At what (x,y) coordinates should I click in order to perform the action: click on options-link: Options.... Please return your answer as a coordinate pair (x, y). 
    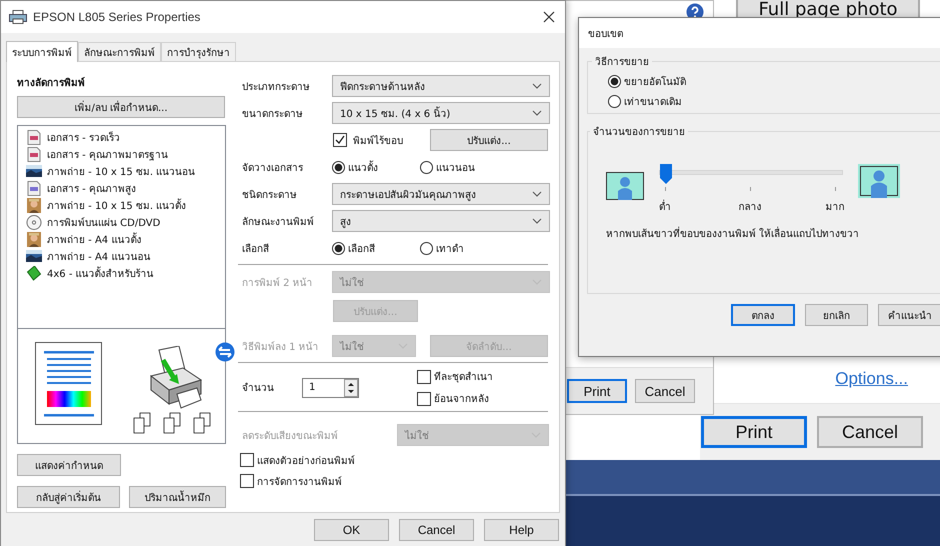
    Looking at the image, I should click on (871, 379).